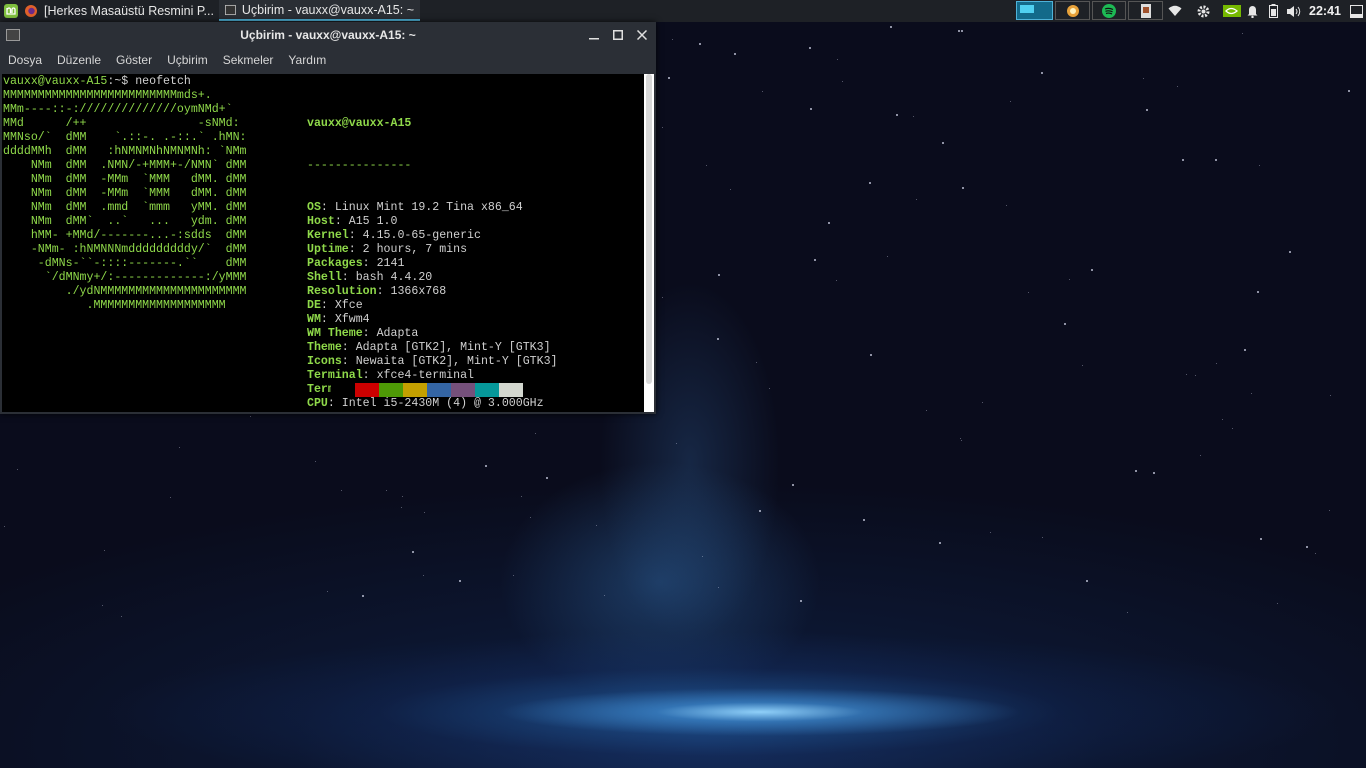 The width and height of the screenshot is (1366, 768). I want to click on info-line: Theme: Adapta [GTK2], Mint-Y [GTK3], so click(432, 348).